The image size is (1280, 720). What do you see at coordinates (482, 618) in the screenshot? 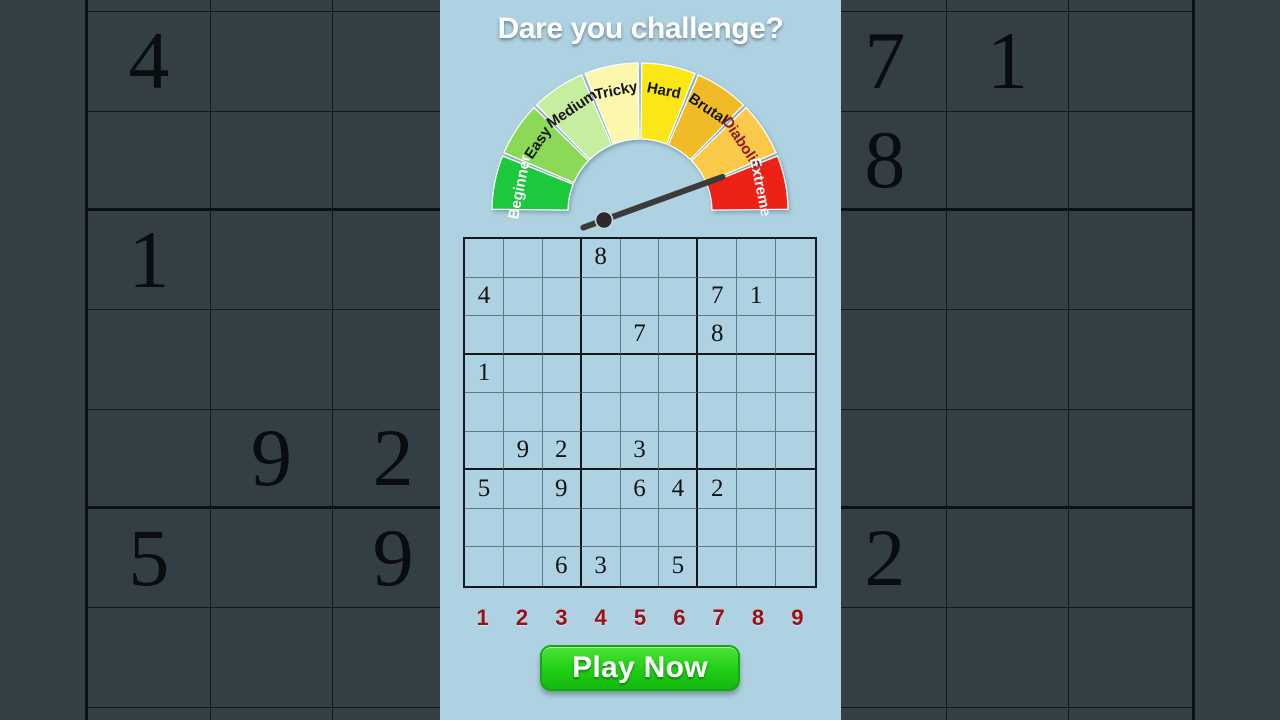
I see `number-key-1: 1` at bounding box center [482, 618].